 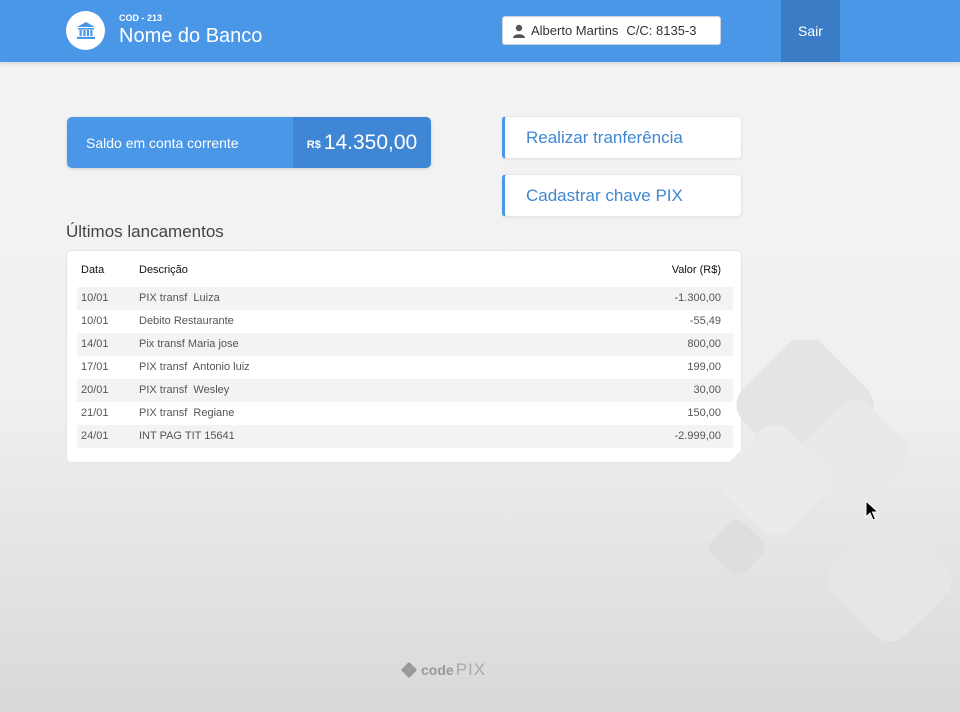 What do you see at coordinates (519, 31) in the screenshot?
I see `user-icon` at bounding box center [519, 31].